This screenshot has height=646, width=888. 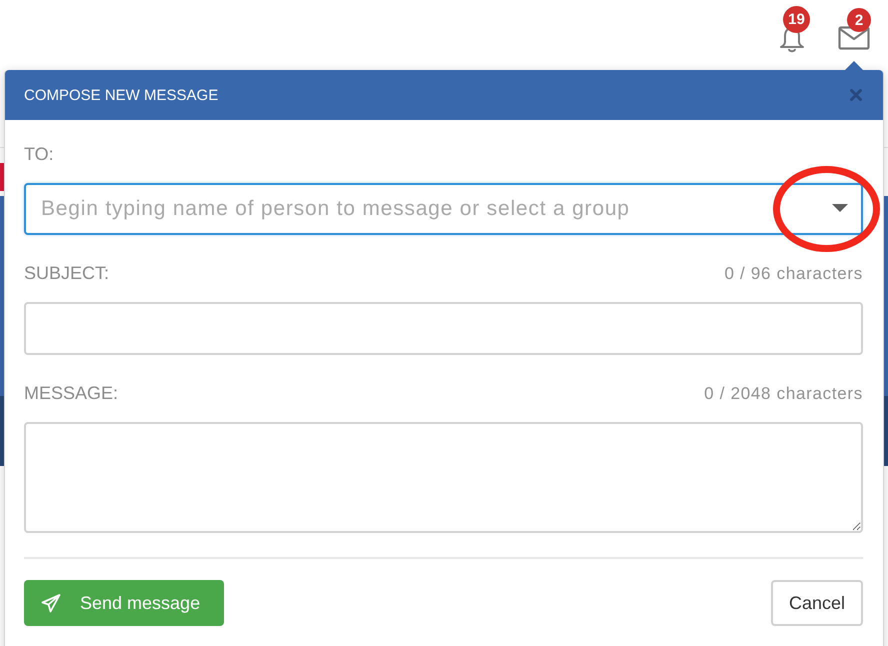 What do you see at coordinates (840, 208) in the screenshot?
I see `caret-down-icon` at bounding box center [840, 208].